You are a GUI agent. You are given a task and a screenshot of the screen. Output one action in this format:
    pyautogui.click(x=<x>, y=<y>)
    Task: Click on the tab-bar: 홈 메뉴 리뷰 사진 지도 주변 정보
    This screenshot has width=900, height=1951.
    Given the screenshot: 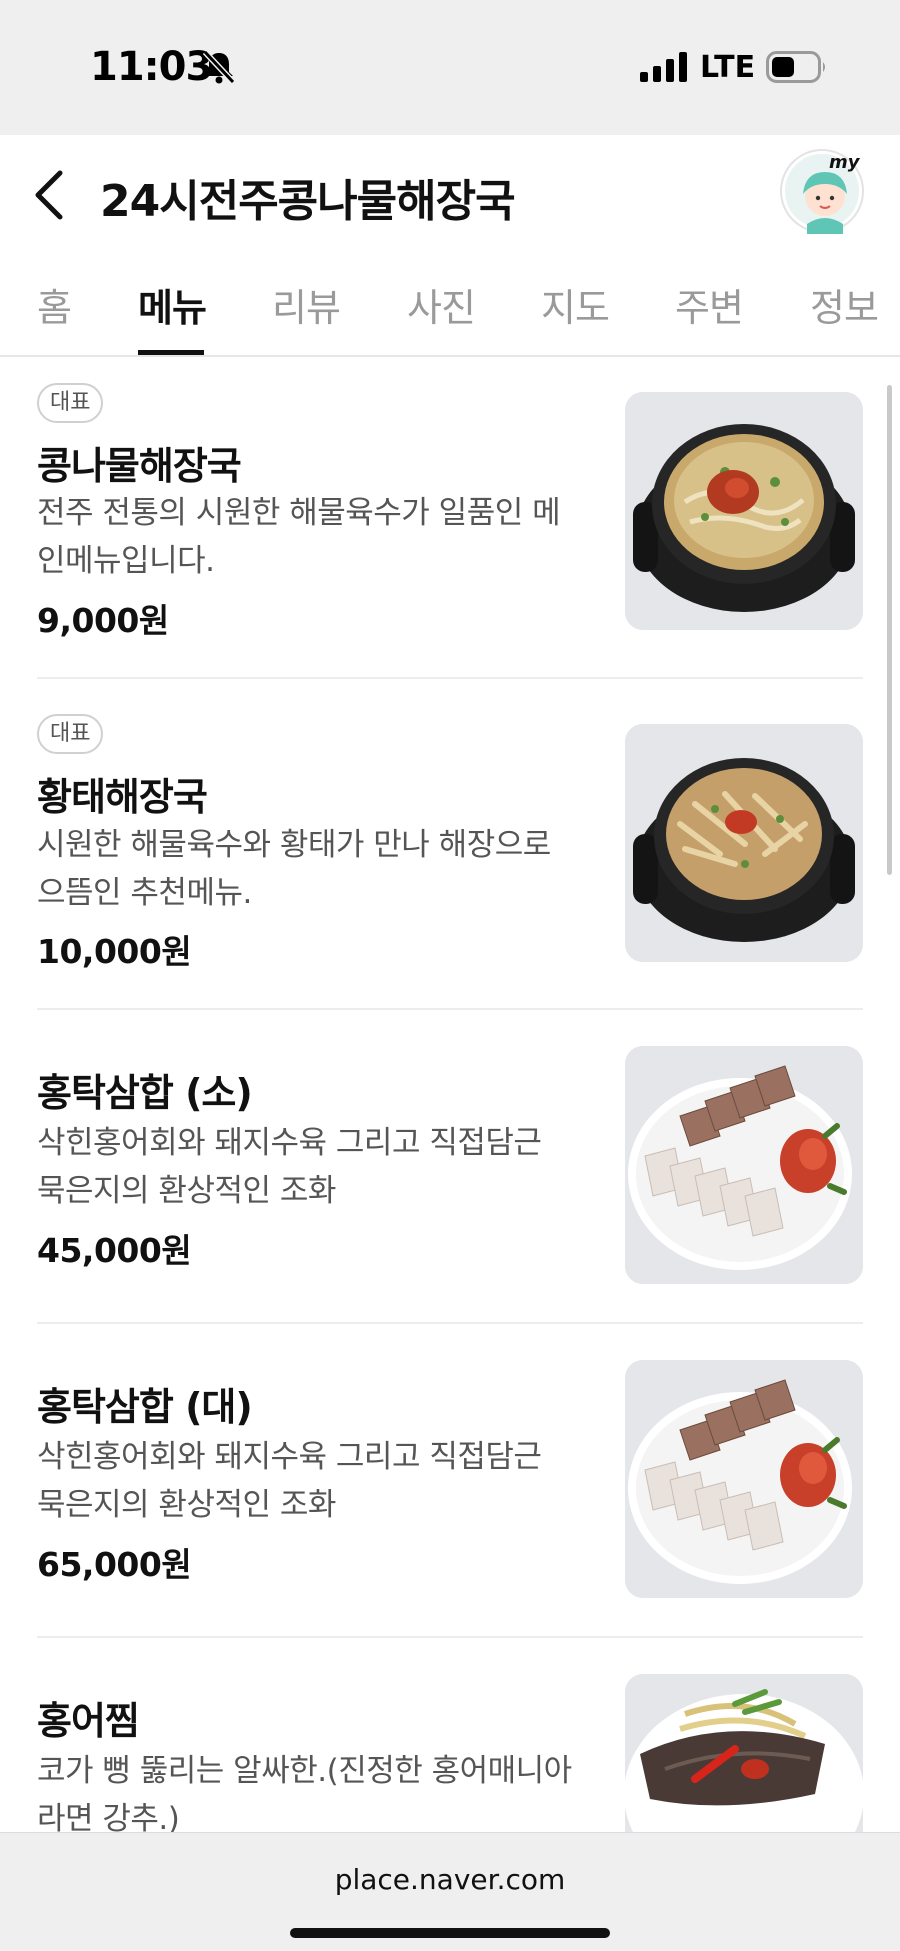 What is the action you would take?
    pyautogui.click(x=450, y=306)
    